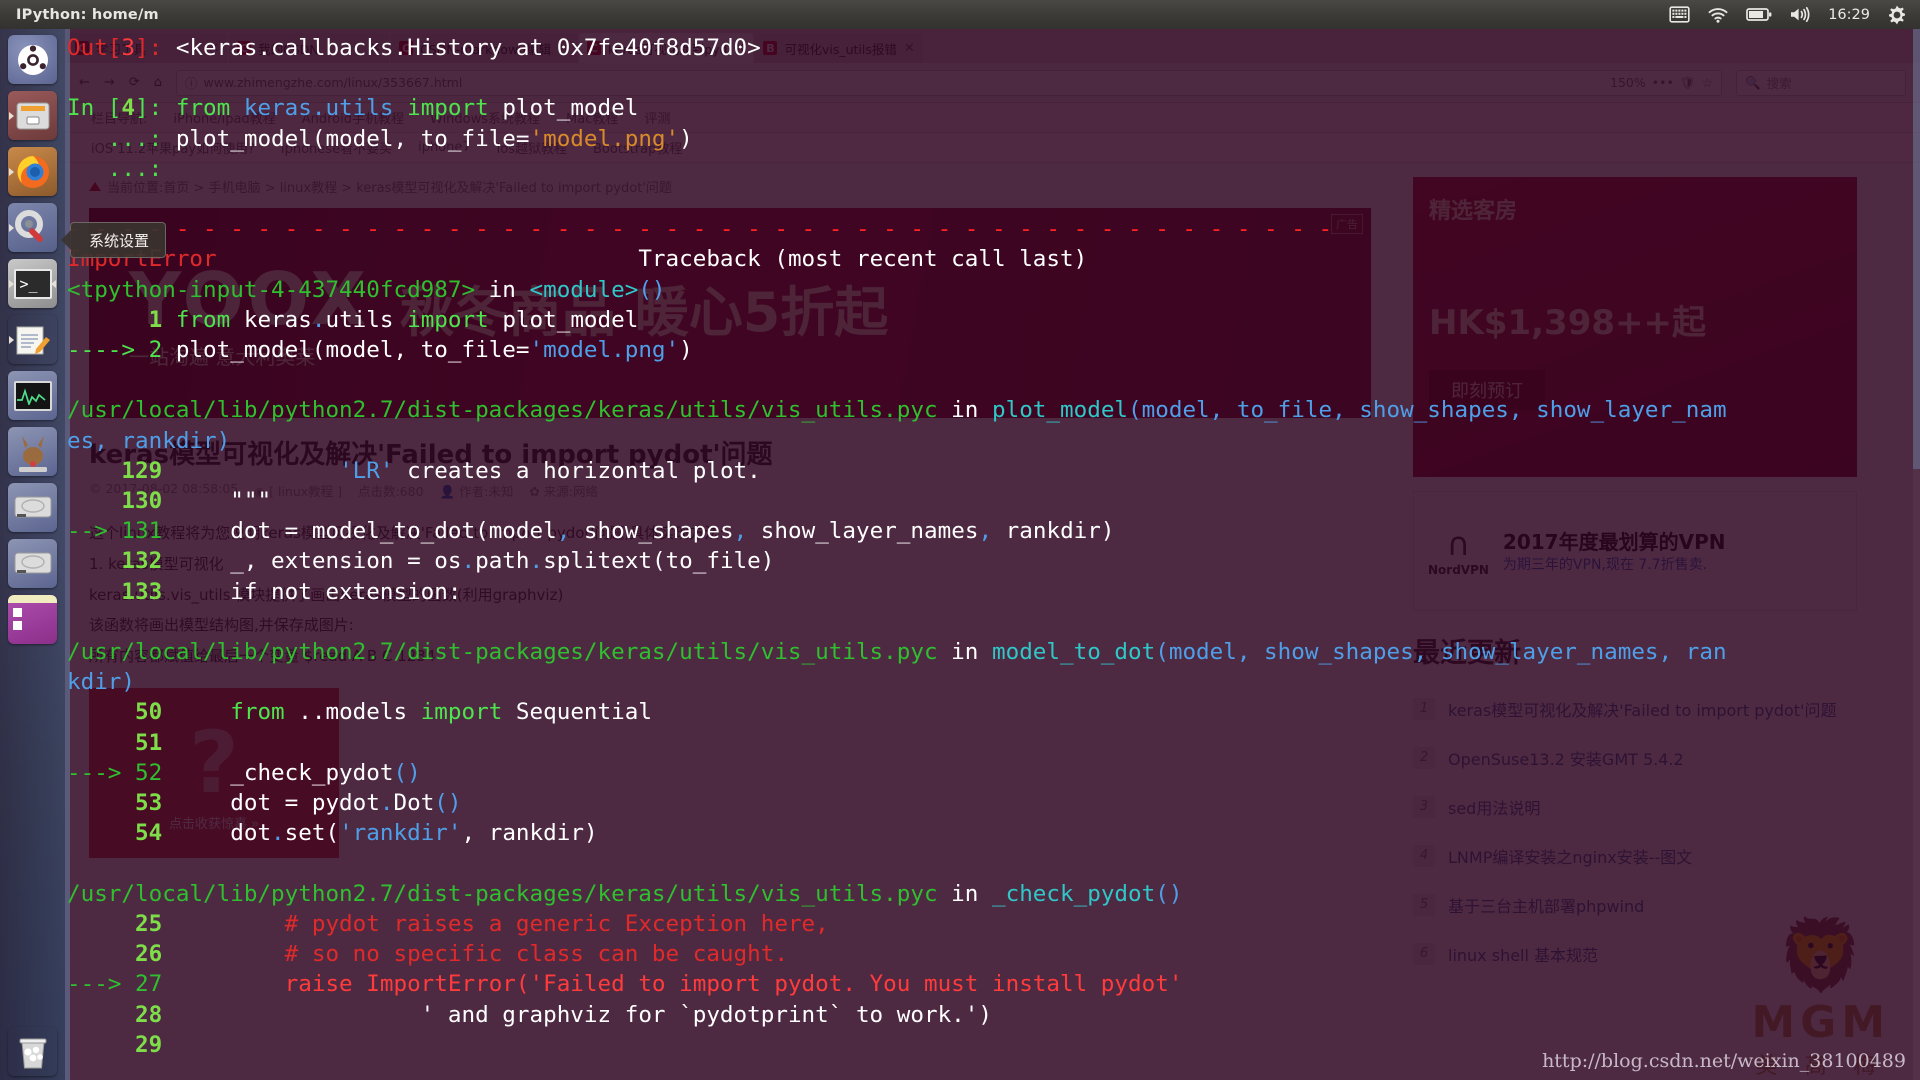 This screenshot has width=1920, height=1080. What do you see at coordinates (658, 531) in the screenshot?
I see `terminal-text: show_shapes` at bounding box center [658, 531].